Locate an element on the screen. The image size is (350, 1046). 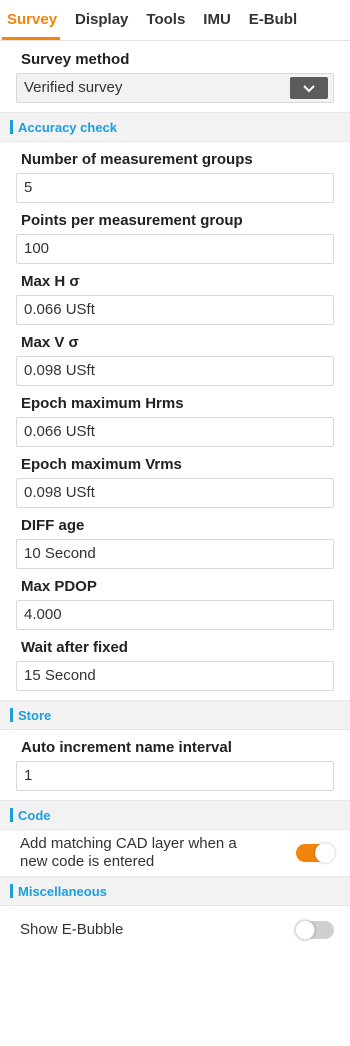
field-label-hrms: Epoch maximum Hrms is located at coordinates (102, 403).